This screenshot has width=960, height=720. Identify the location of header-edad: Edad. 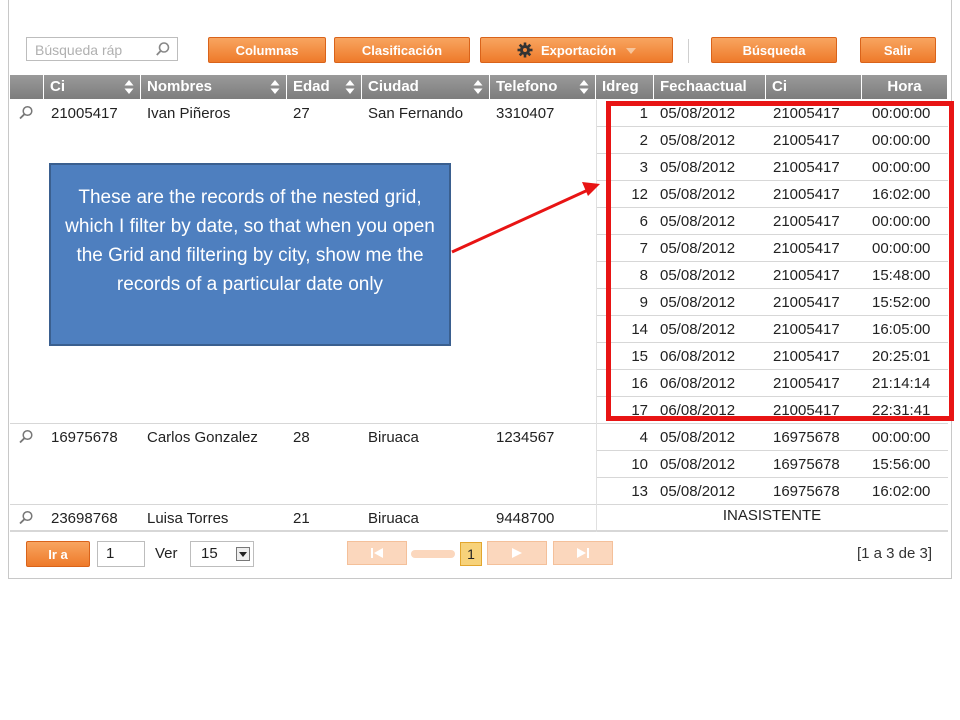
(324, 87).